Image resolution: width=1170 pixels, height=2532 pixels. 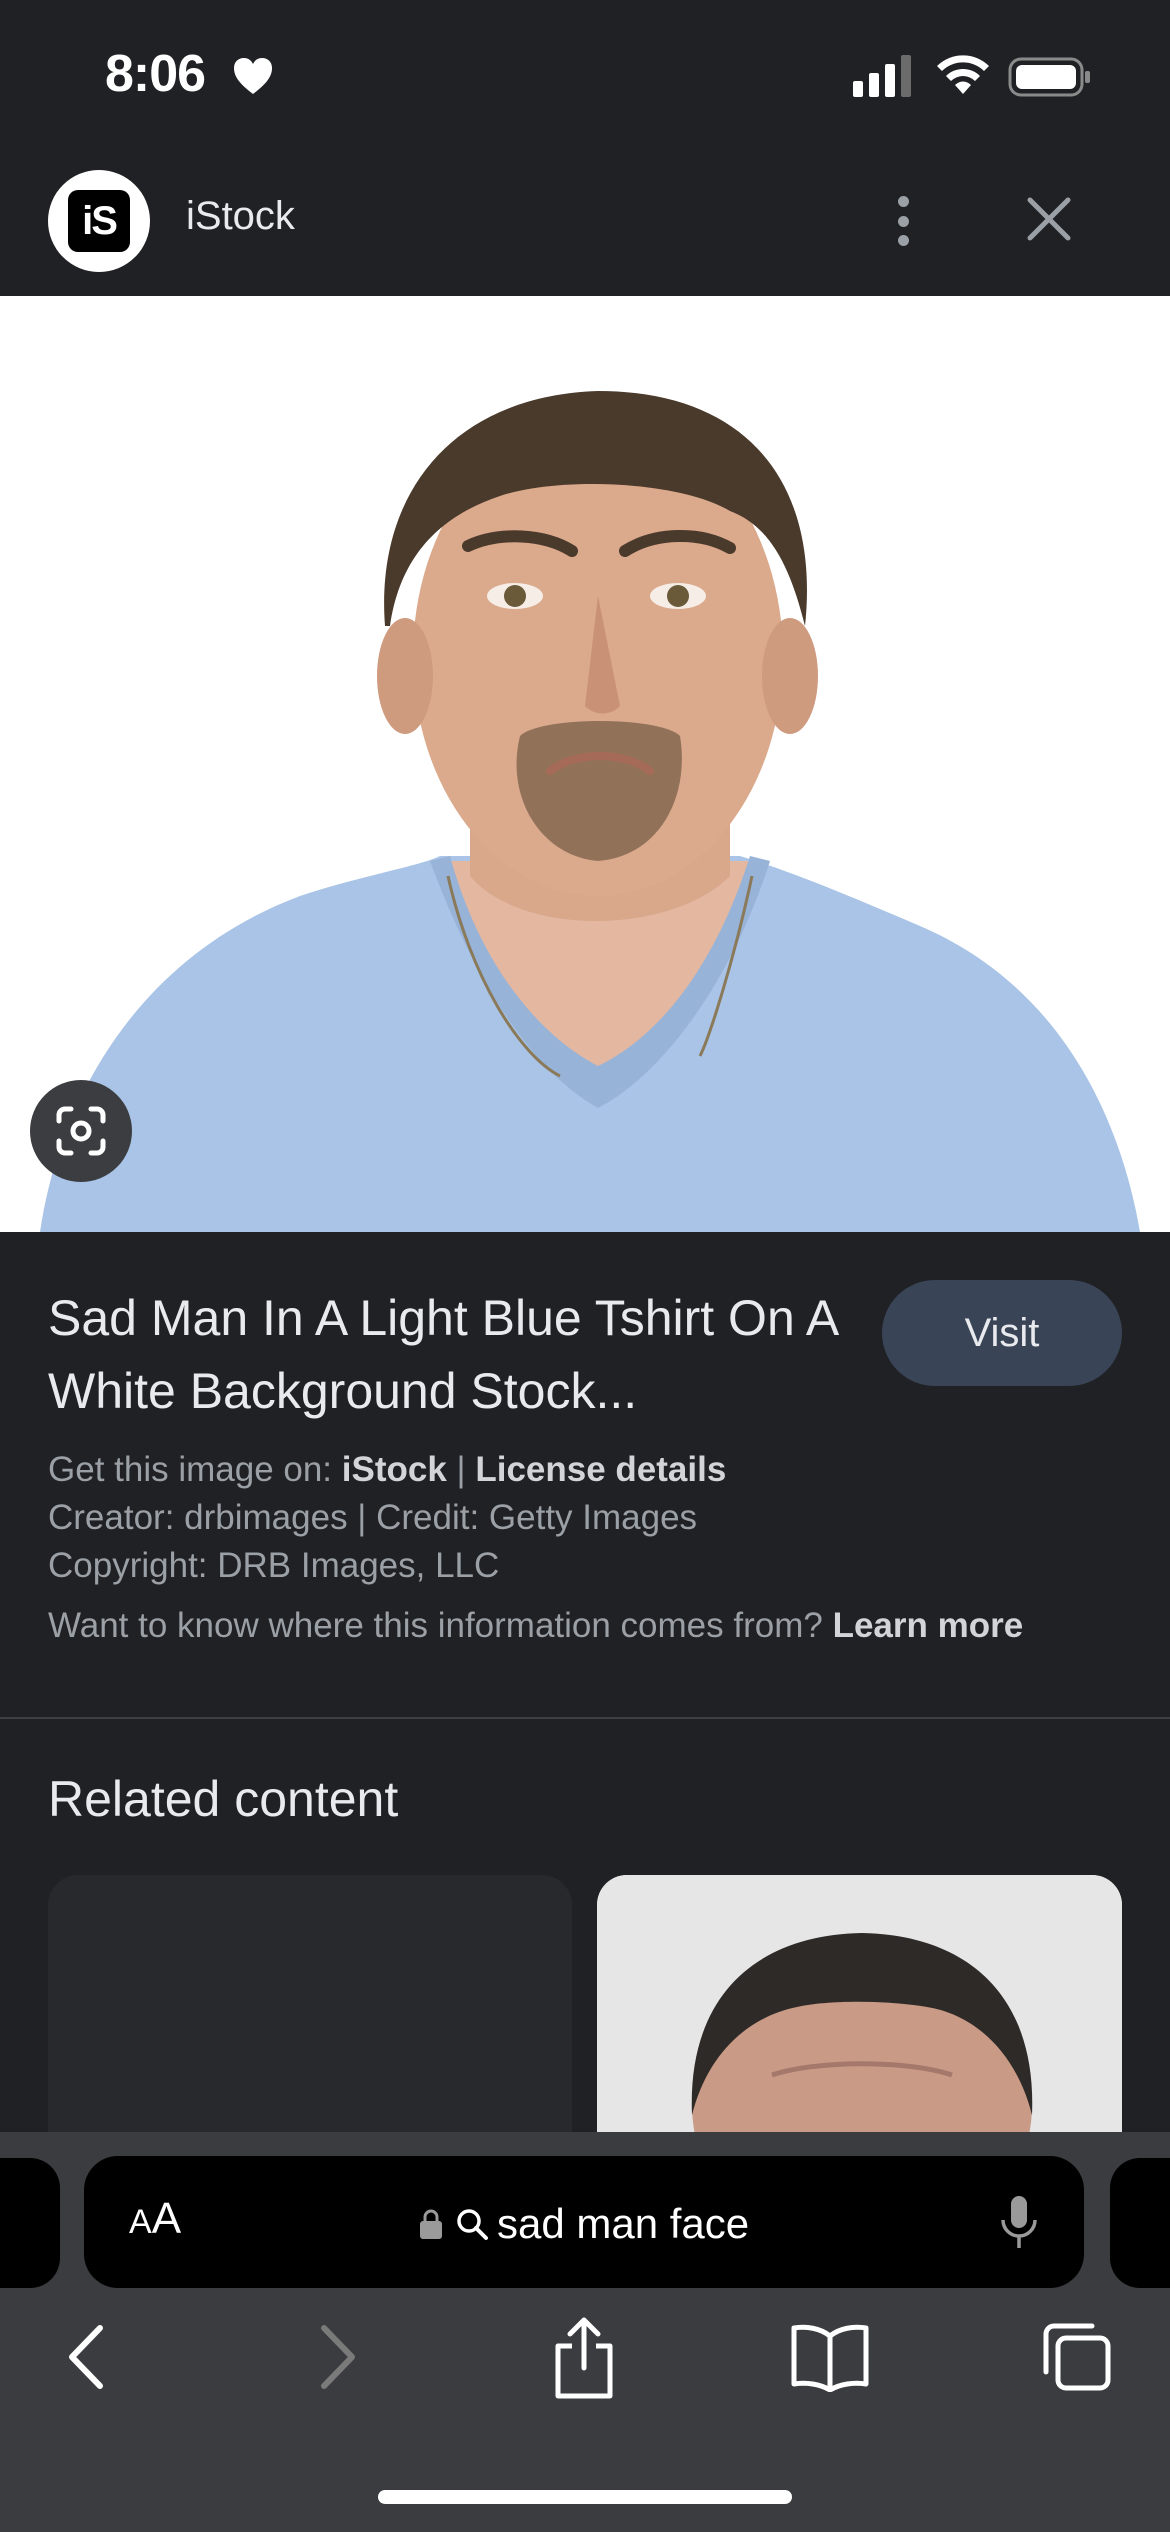 What do you see at coordinates (1019, 2223) in the screenshot?
I see `mic-icon` at bounding box center [1019, 2223].